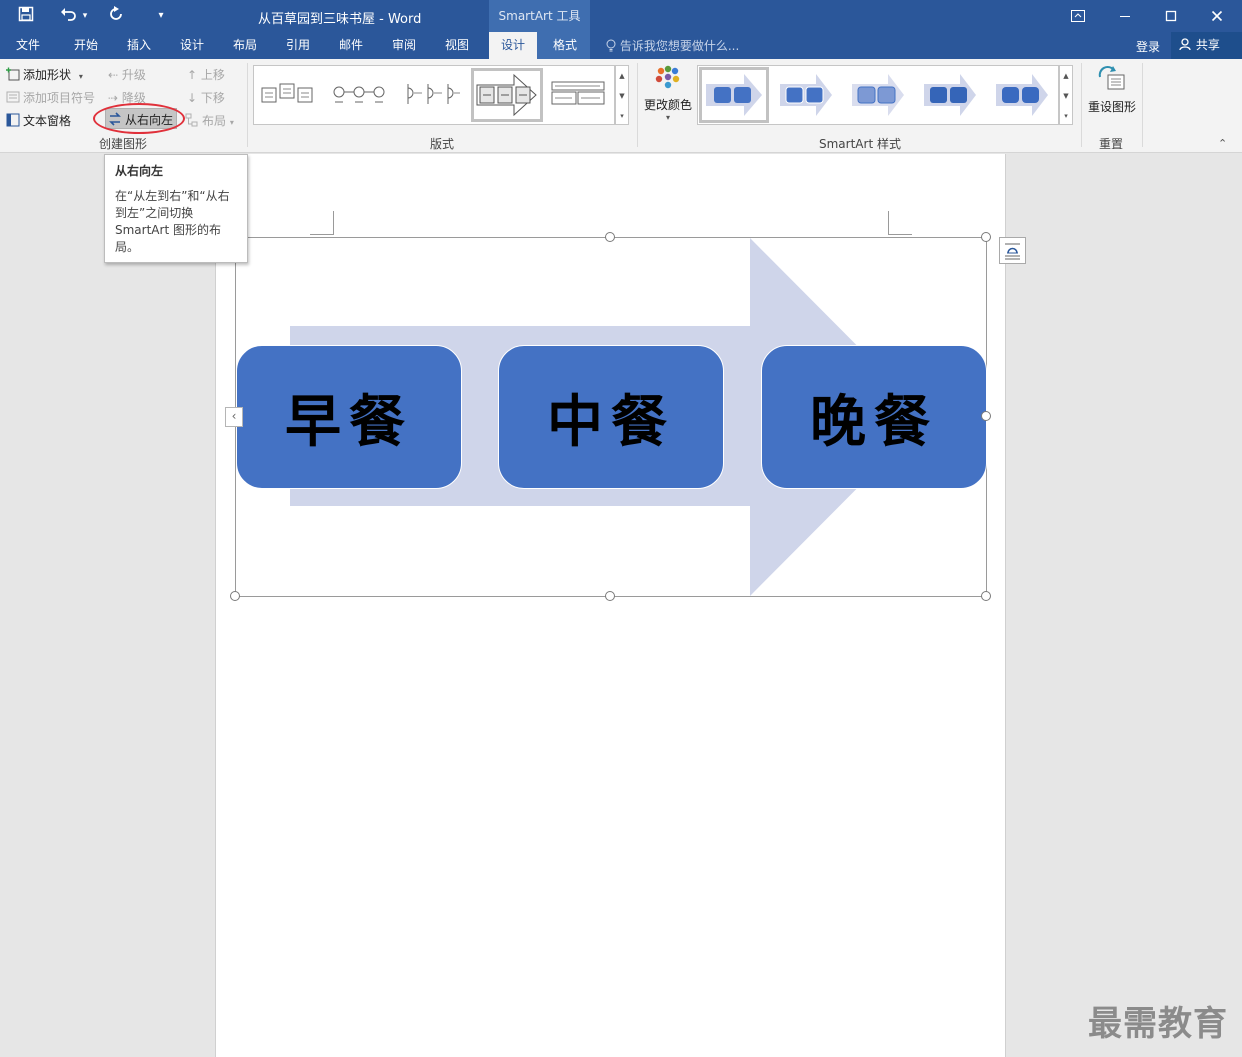 The image size is (1242, 1057). Describe the element at coordinates (621, 16) in the screenshot. I see `title-bar: ▾ ▾ 从百草园到三味书屋 - Word SmartArt 工具` at that location.